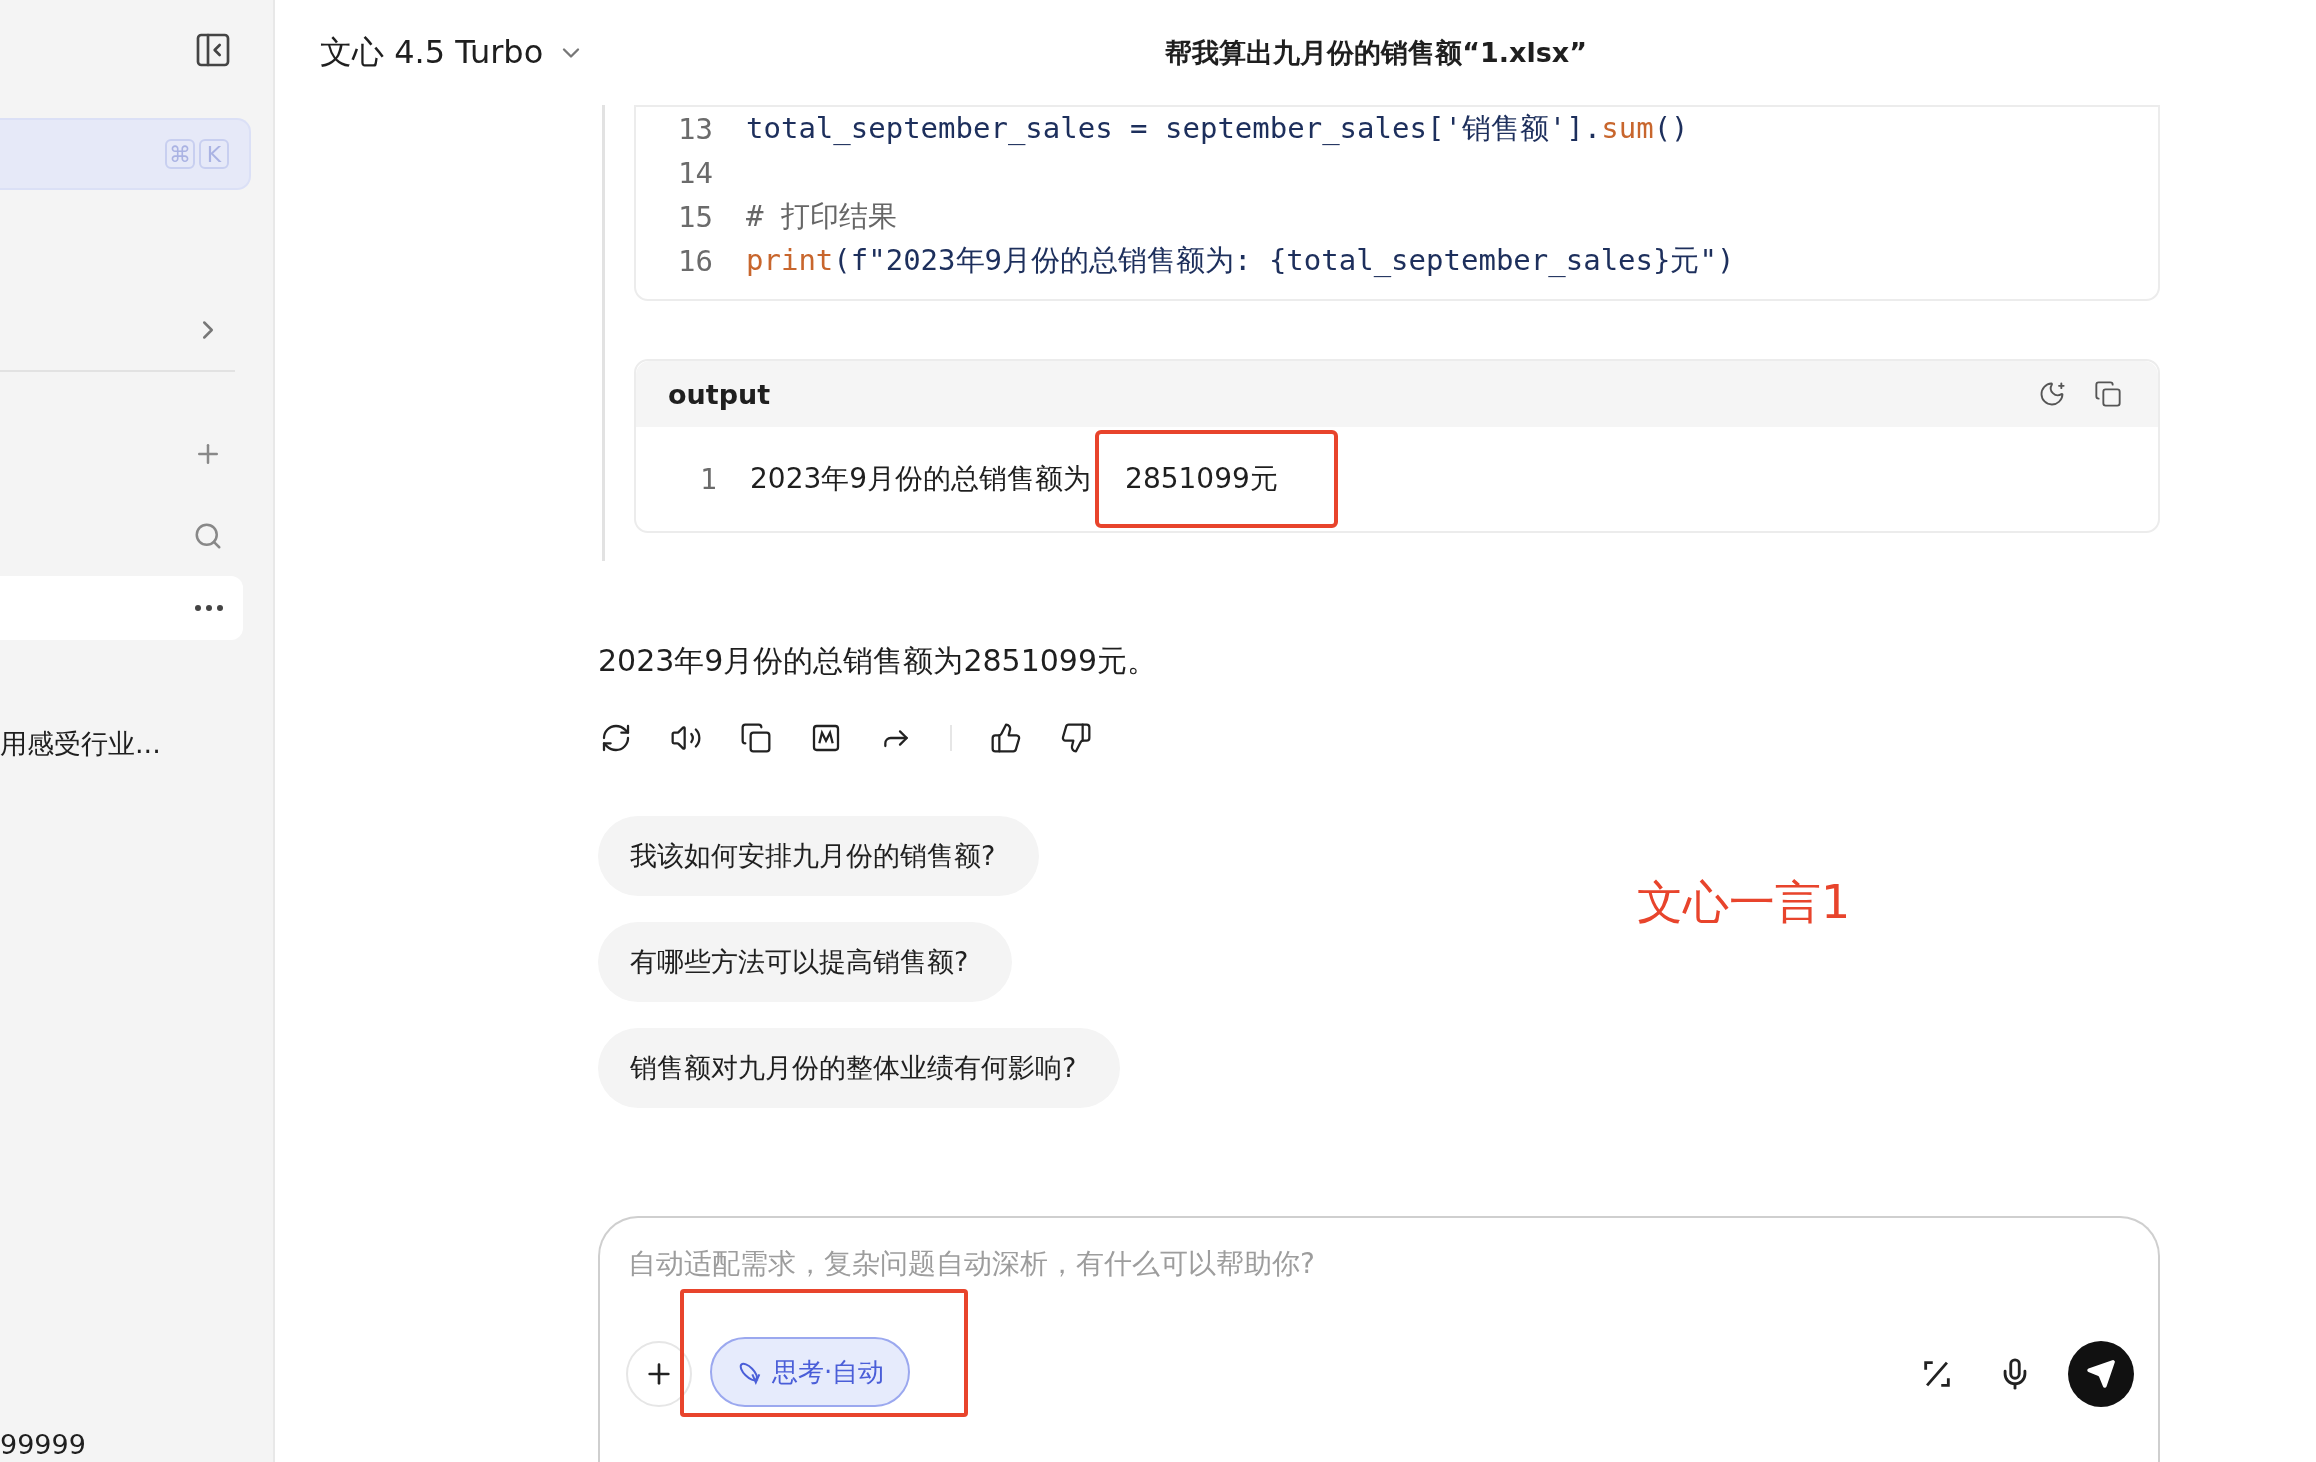 This screenshot has width=2316, height=1462. What do you see at coordinates (453, 52) in the screenshot?
I see `model-selector: 文心 4.5 Turbo` at bounding box center [453, 52].